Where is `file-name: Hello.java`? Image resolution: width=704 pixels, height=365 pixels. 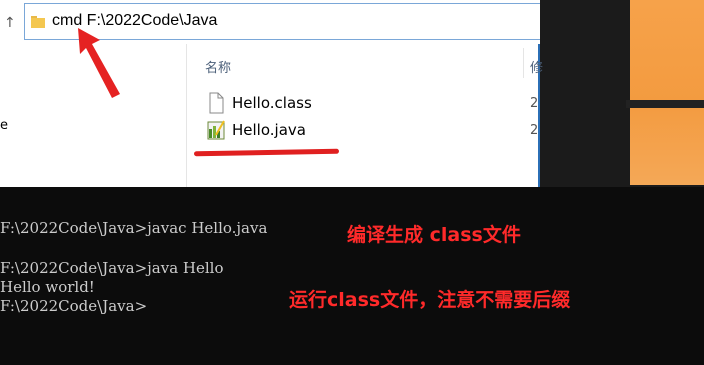 file-name: Hello.java is located at coordinates (269, 130).